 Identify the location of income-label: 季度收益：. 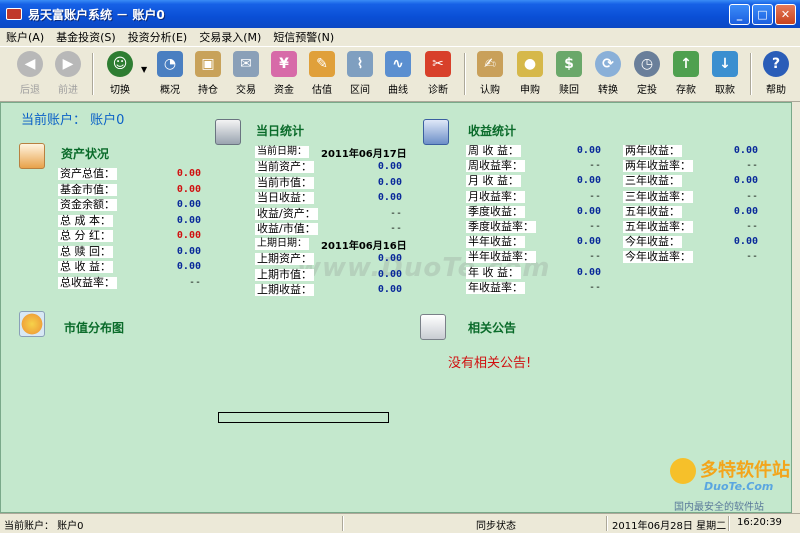
(495, 211).